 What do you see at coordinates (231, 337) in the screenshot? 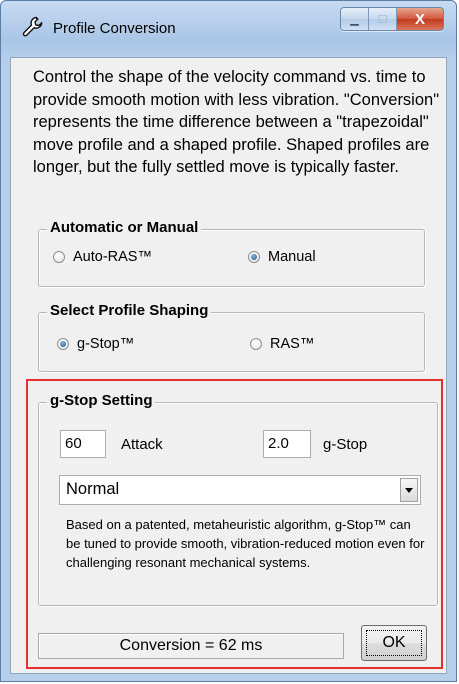
I see `shaping-groupbox: Select Profile Shaping g-Stop™ RAS™` at bounding box center [231, 337].